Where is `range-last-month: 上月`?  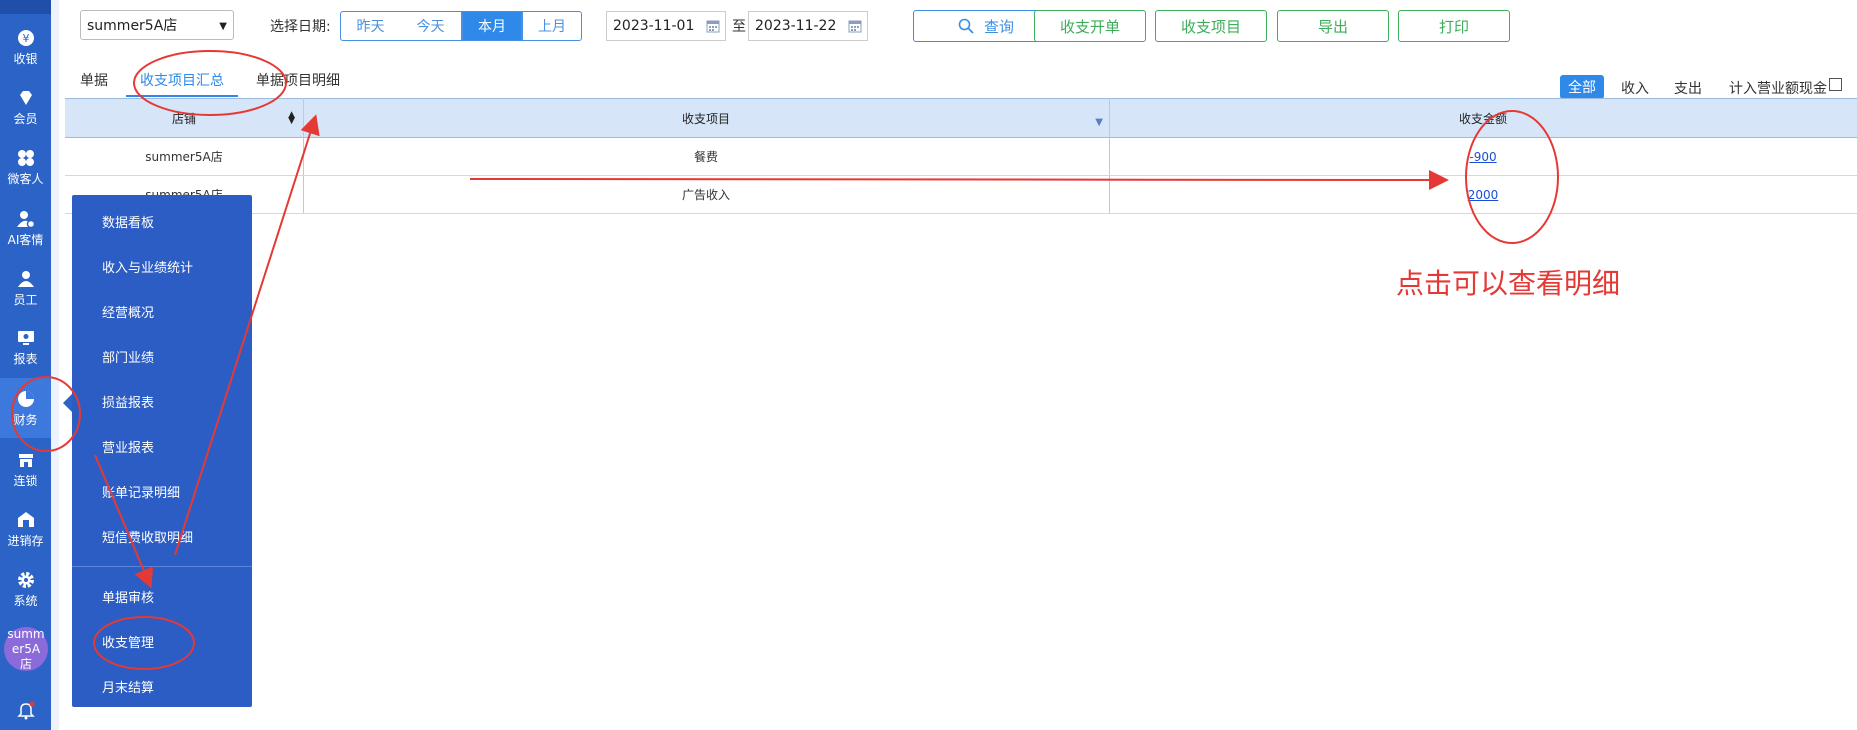
range-last-month: 上月 is located at coordinates (552, 26).